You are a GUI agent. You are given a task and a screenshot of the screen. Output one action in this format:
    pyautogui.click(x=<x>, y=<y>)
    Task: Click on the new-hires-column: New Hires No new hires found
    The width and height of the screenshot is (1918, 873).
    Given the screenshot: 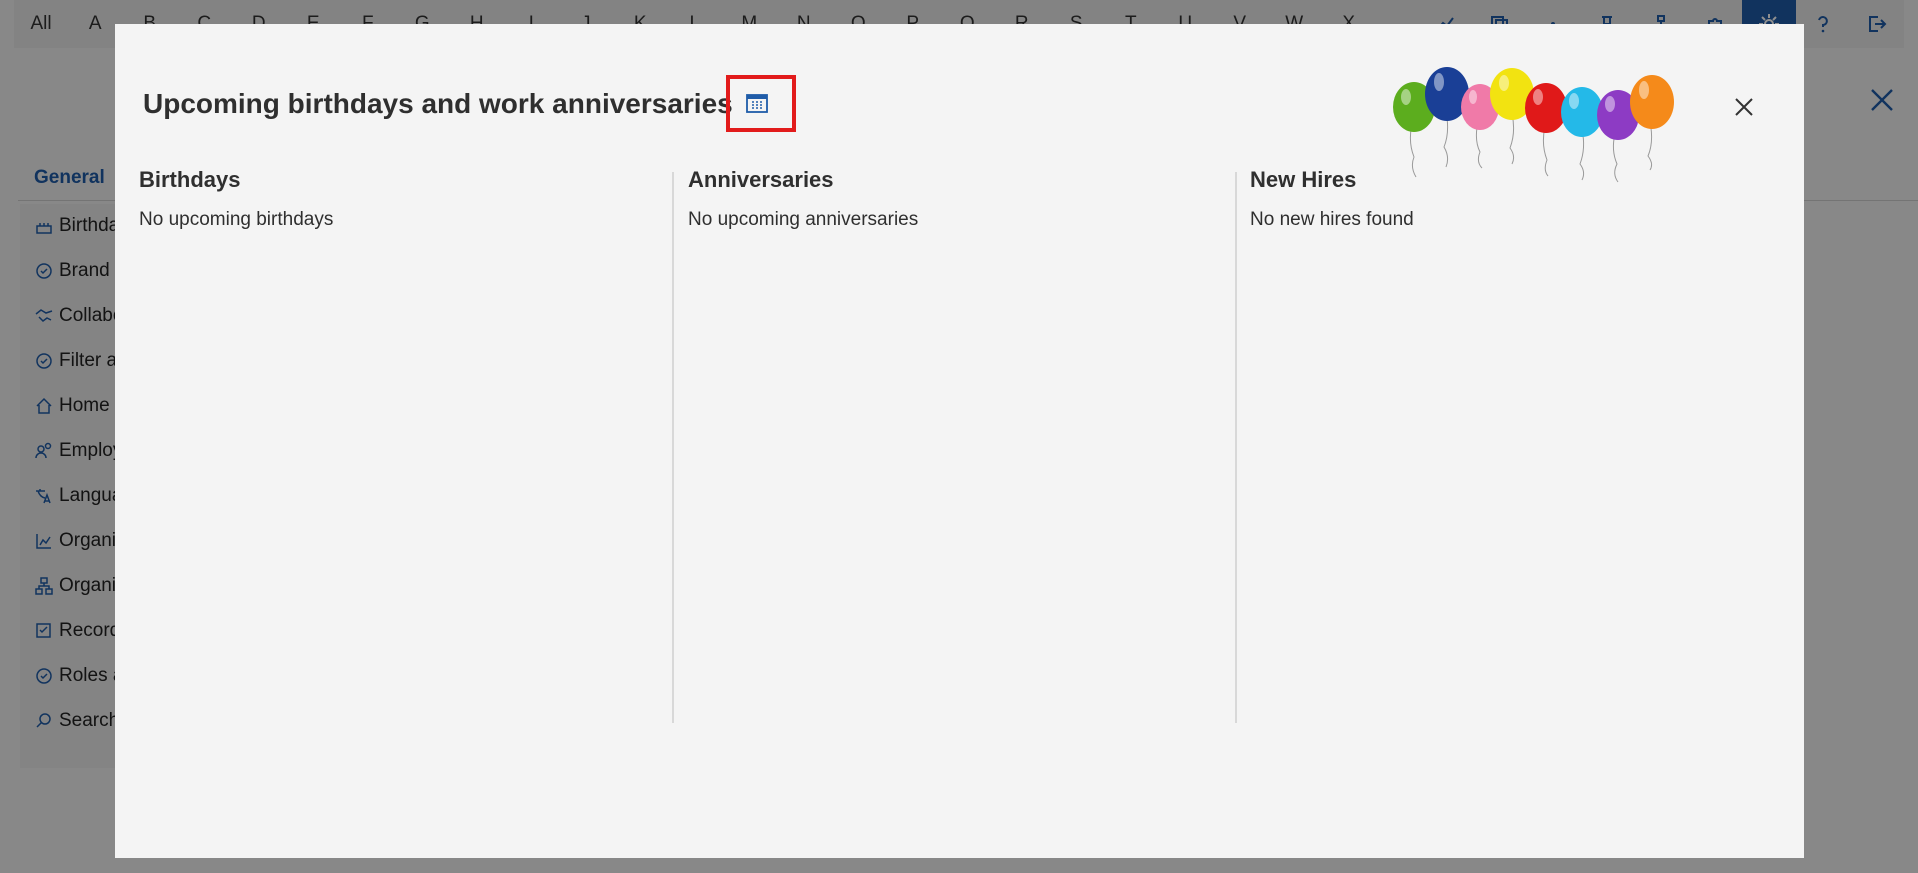 What is the action you would take?
    pyautogui.click(x=1332, y=199)
    